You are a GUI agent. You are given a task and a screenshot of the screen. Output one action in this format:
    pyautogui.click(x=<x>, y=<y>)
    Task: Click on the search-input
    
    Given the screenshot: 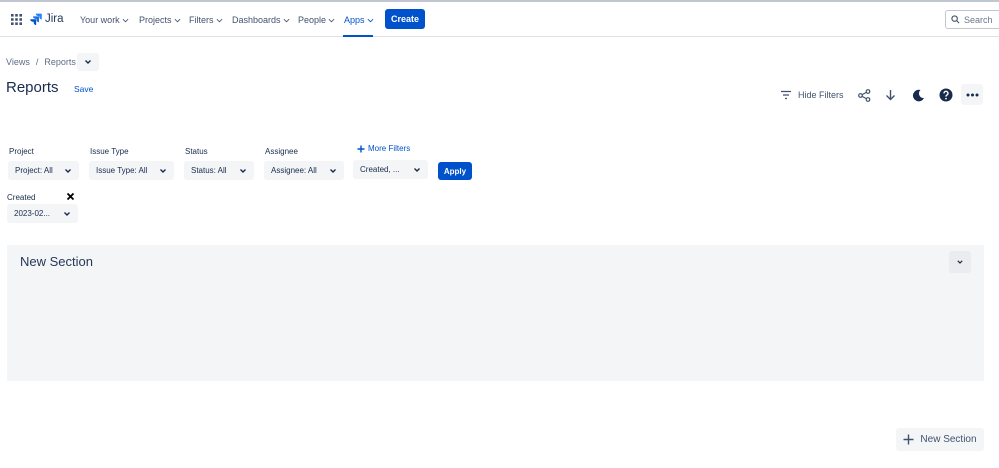 What is the action you would take?
    pyautogui.click(x=981, y=19)
    